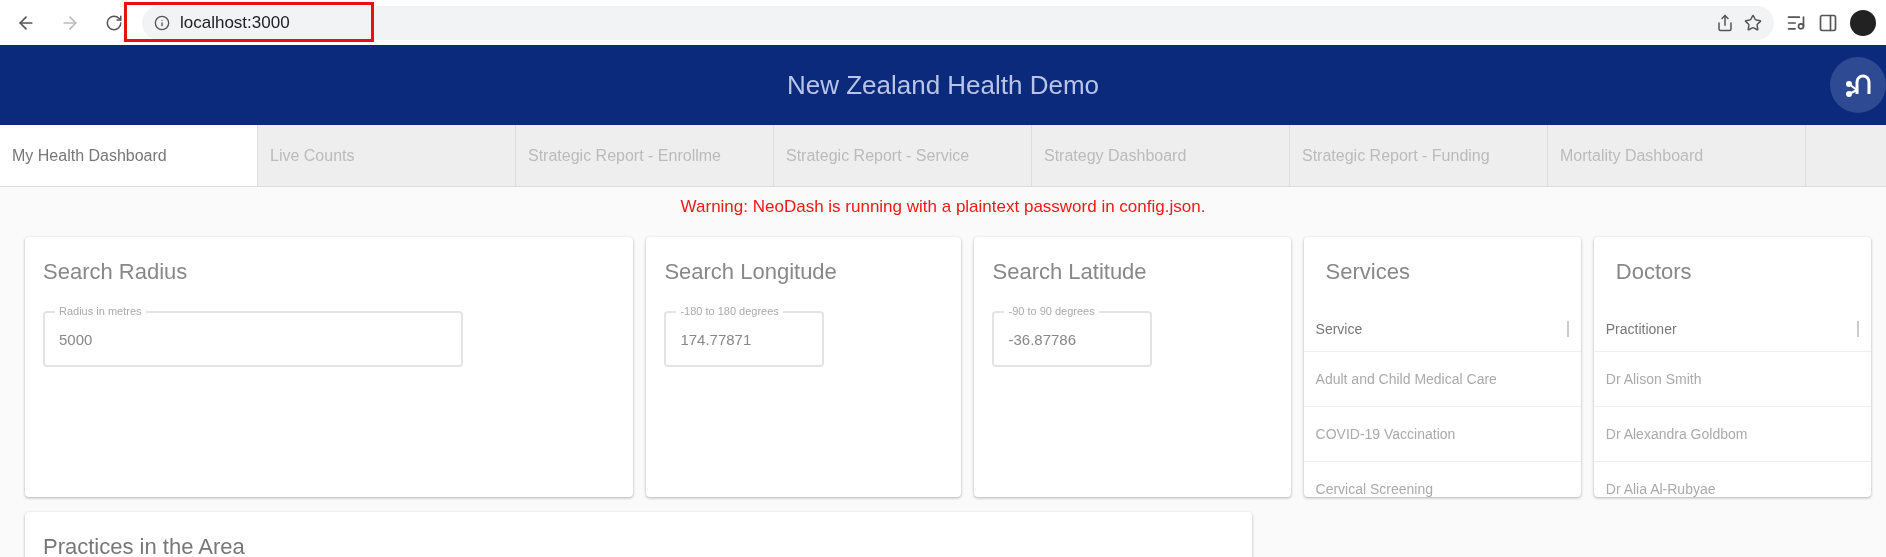  I want to click on table-cell: Dr Alexandra Goldbom, so click(1732, 434).